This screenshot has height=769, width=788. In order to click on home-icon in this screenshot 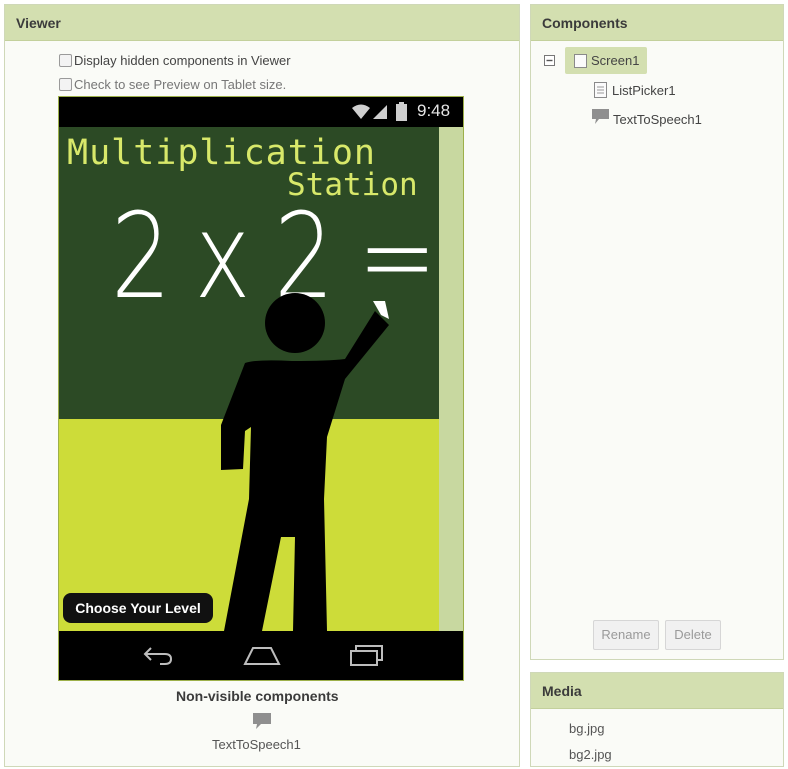, I will do `click(262, 655)`.